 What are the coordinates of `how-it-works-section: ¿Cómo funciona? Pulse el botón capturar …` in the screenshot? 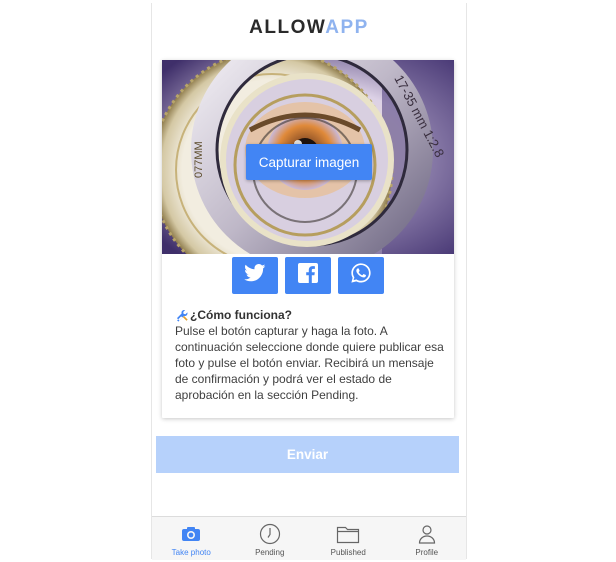 It's located at (310, 355).